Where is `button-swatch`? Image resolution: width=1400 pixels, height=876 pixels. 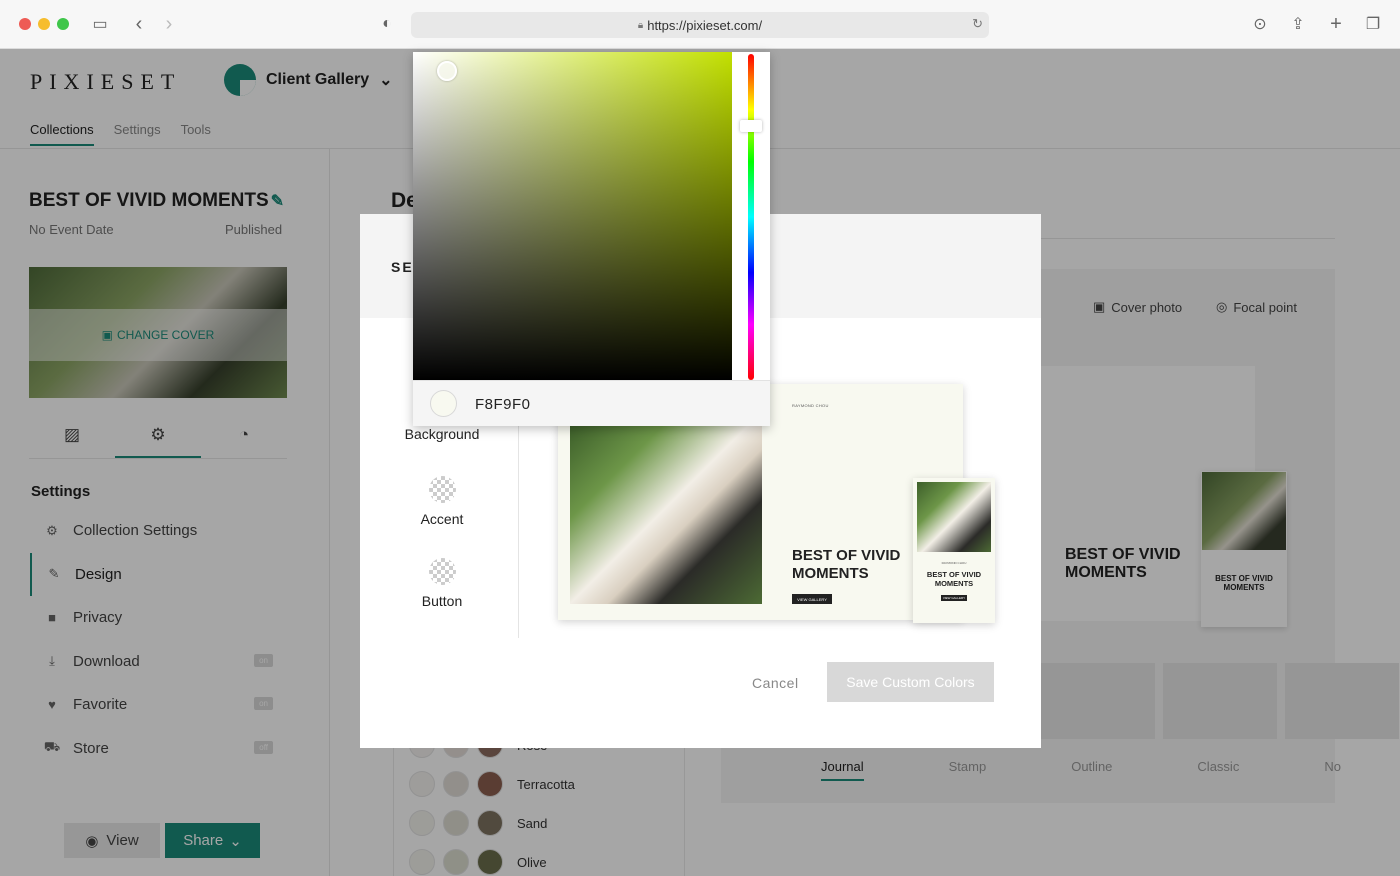
button-swatch is located at coordinates (442, 571).